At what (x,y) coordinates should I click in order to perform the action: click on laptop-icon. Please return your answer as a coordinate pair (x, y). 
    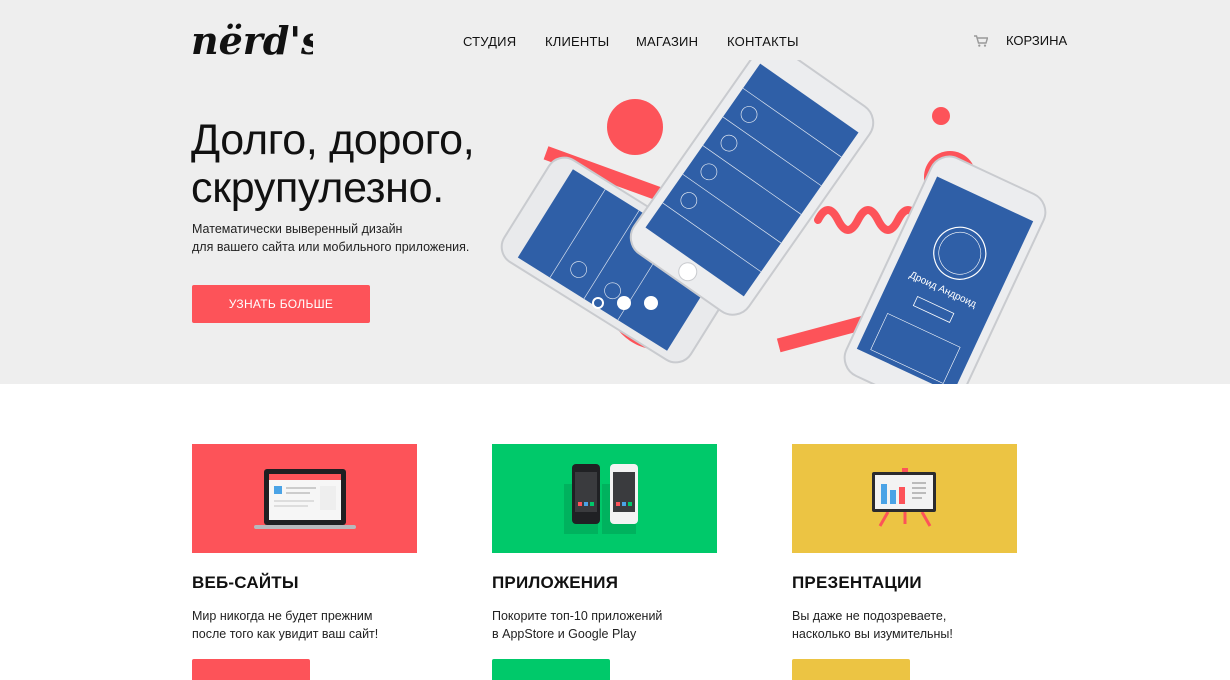
    Looking at the image, I should click on (305, 499).